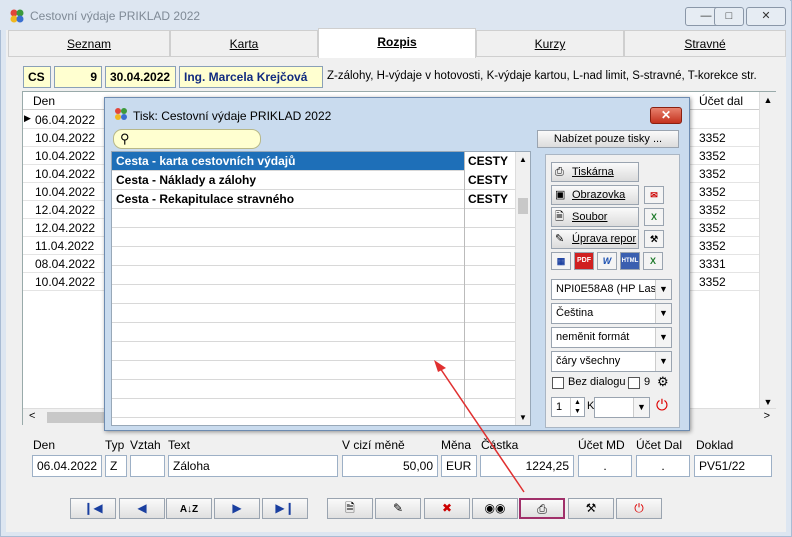  I want to click on copies-stepper: 1 ▲ ▼, so click(568, 407).